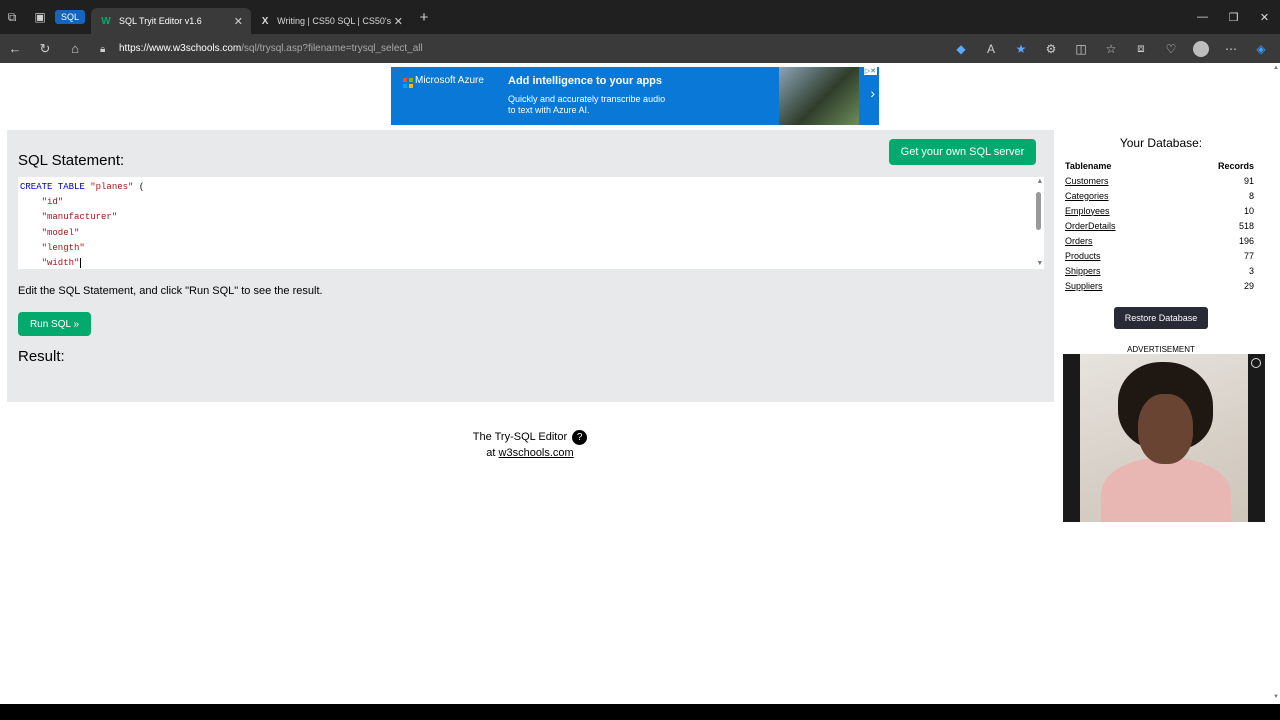 The height and width of the screenshot is (720, 1280). What do you see at coordinates (1021, 48) in the screenshot?
I see `favorite-star-icon: ★` at bounding box center [1021, 48].